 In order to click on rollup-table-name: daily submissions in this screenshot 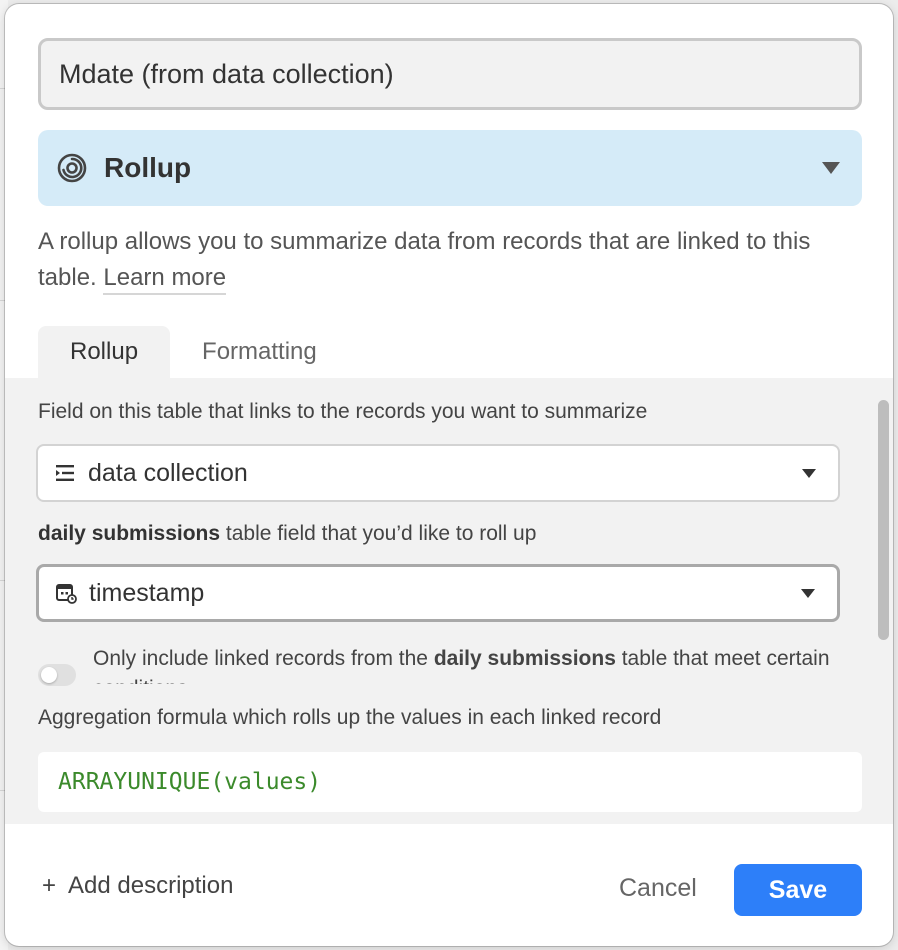, I will do `click(129, 533)`.